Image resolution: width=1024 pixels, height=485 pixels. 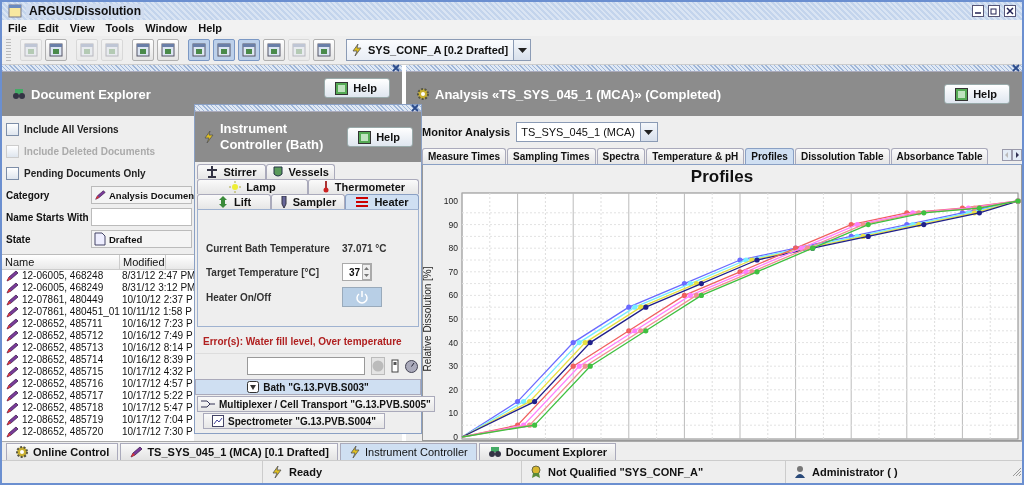 What do you see at coordinates (156, 312) in the screenshot?
I see `table-cell-text: 10/11/12 1:58 P` at bounding box center [156, 312].